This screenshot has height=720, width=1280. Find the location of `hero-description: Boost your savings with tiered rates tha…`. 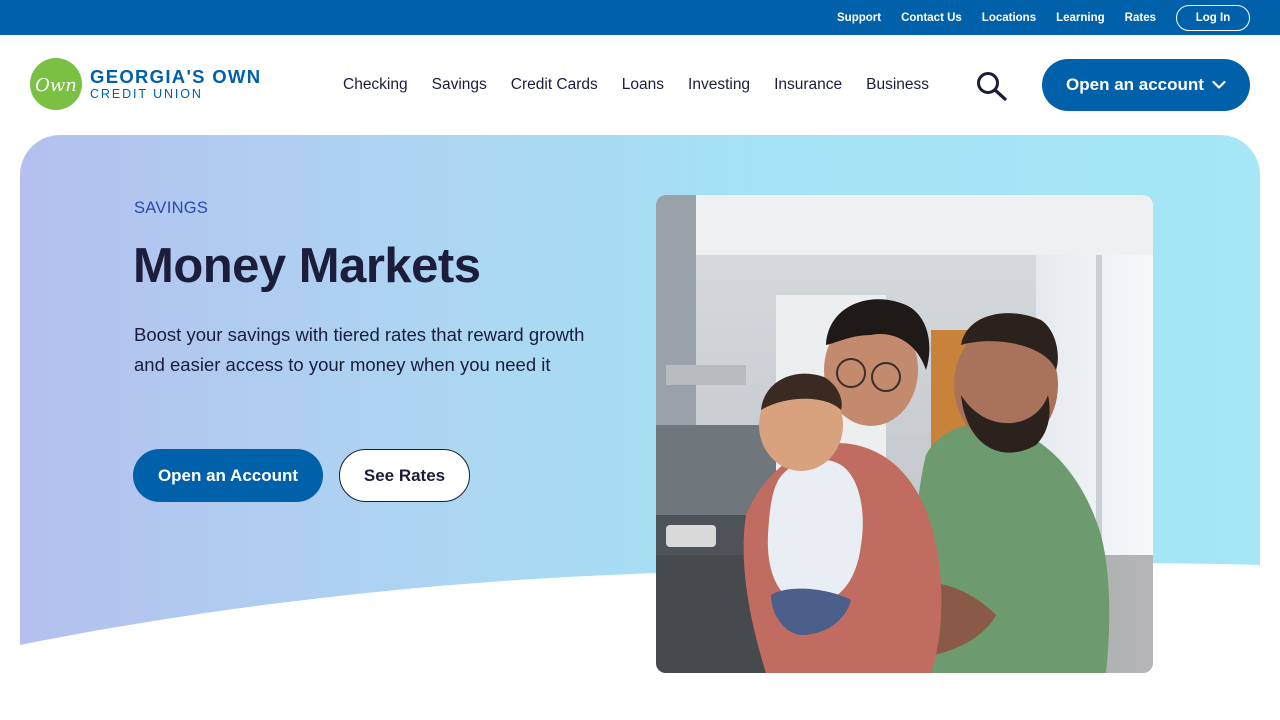

hero-description: Boost your savings with tiered rates tha… is located at coordinates (359, 349).